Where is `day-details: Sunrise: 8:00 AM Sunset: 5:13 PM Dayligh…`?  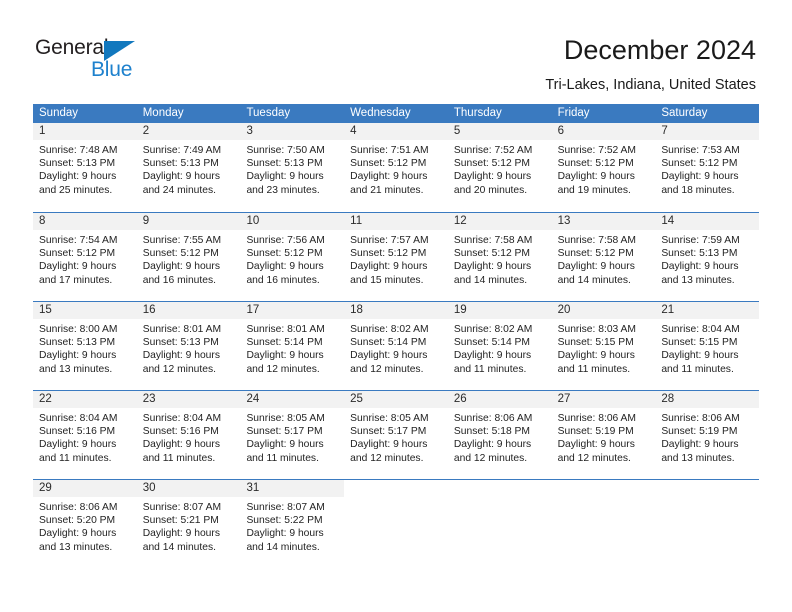 day-details: Sunrise: 8:00 AM Sunset: 5:13 PM Dayligh… is located at coordinates (85, 347).